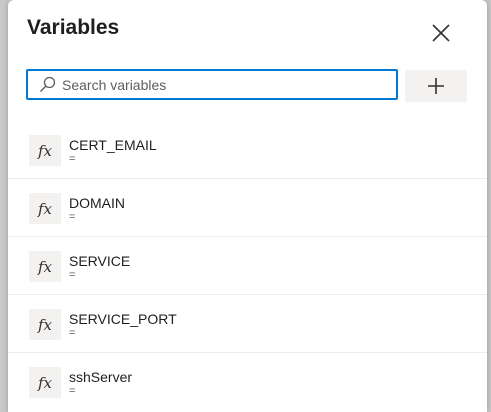 This screenshot has width=491, height=412. Describe the element at coordinates (247, 324) in the screenshot. I see `variable-item: fx SERVICE_PORT =` at that location.